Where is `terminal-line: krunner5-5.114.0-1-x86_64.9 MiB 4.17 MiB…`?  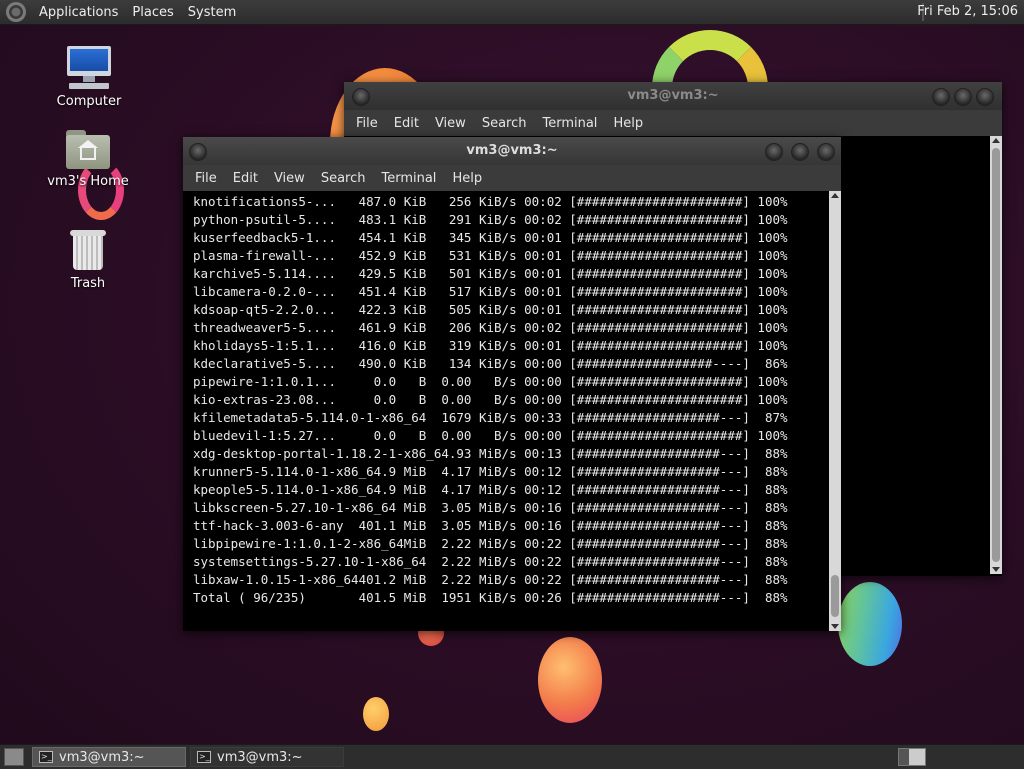
terminal-line: krunner5-5.114.0-1-x86_64.9 MiB 4.17 MiB… is located at coordinates (490, 471).